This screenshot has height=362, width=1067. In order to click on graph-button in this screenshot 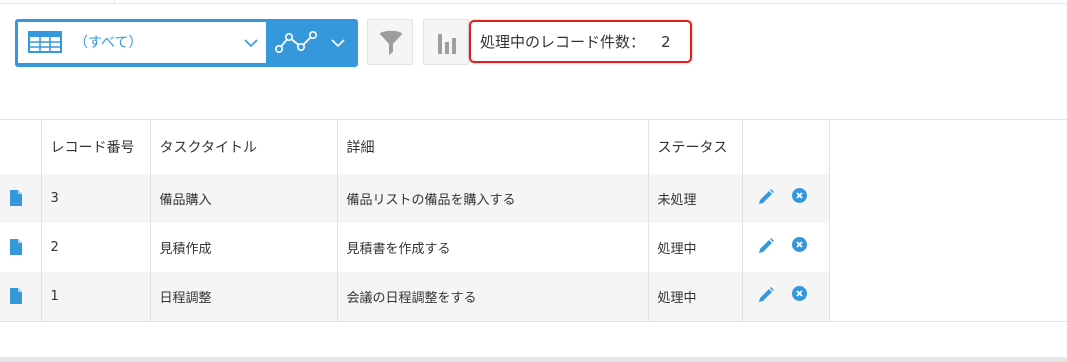, I will do `click(446, 42)`.